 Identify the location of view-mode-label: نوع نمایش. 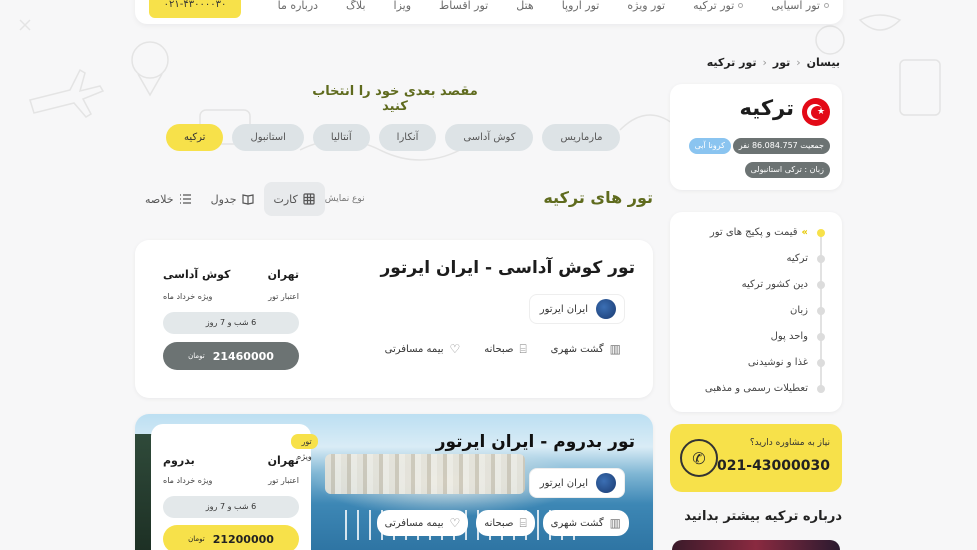
(344, 199).